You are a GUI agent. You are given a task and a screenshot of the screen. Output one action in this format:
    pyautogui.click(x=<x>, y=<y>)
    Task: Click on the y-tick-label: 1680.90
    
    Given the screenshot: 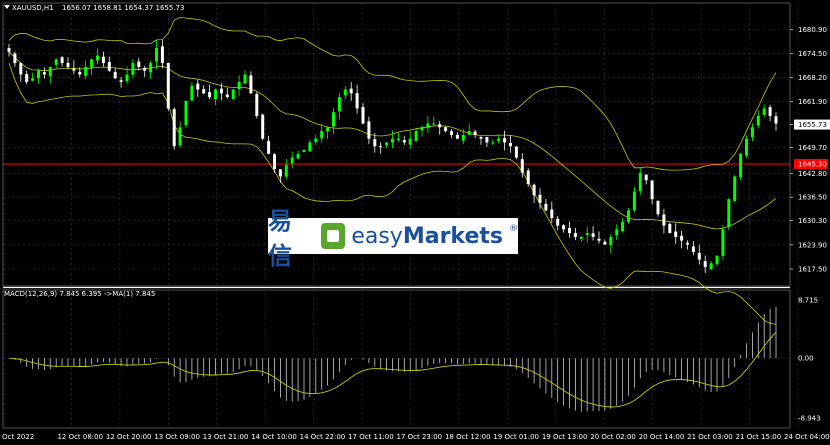 What is the action you would take?
    pyautogui.click(x=812, y=30)
    